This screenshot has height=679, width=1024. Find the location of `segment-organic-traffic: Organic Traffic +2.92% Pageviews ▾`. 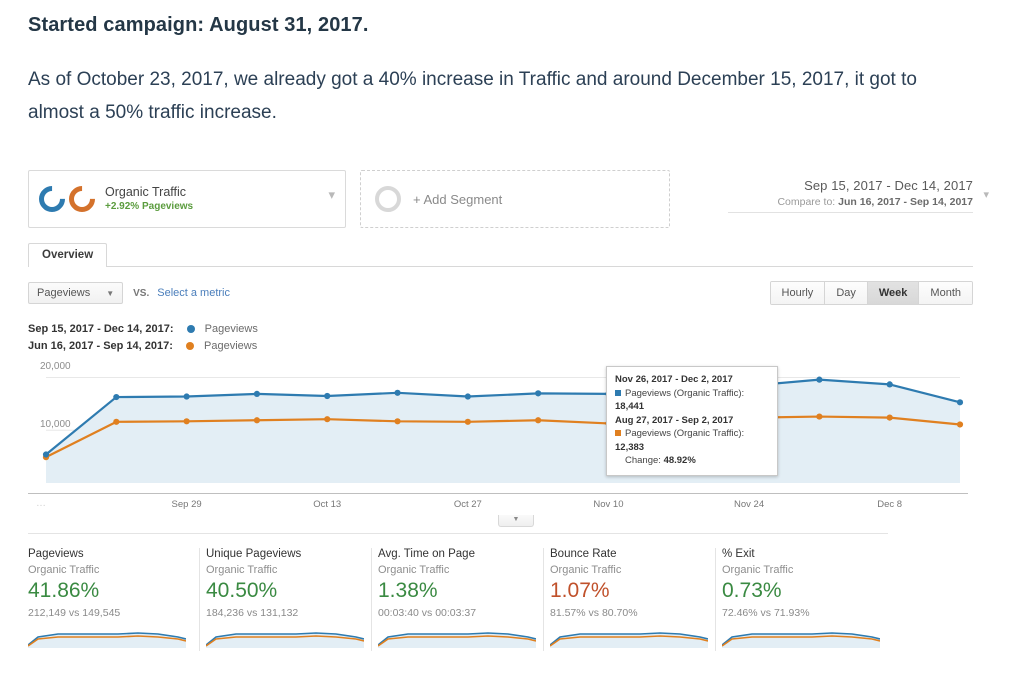

segment-organic-traffic: Organic Traffic +2.92% Pageviews ▾ is located at coordinates (187, 199).